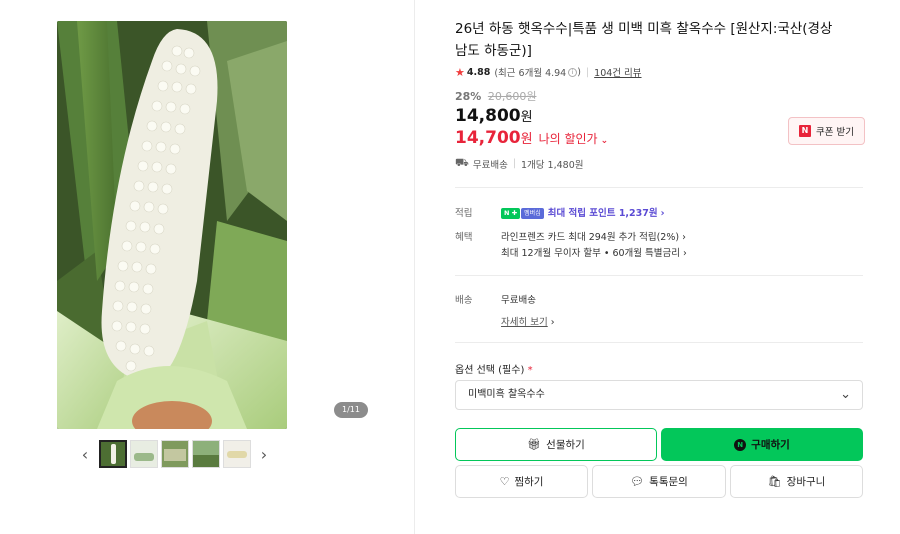  I want to click on cart-label: 장바구니, so click(806, 482).